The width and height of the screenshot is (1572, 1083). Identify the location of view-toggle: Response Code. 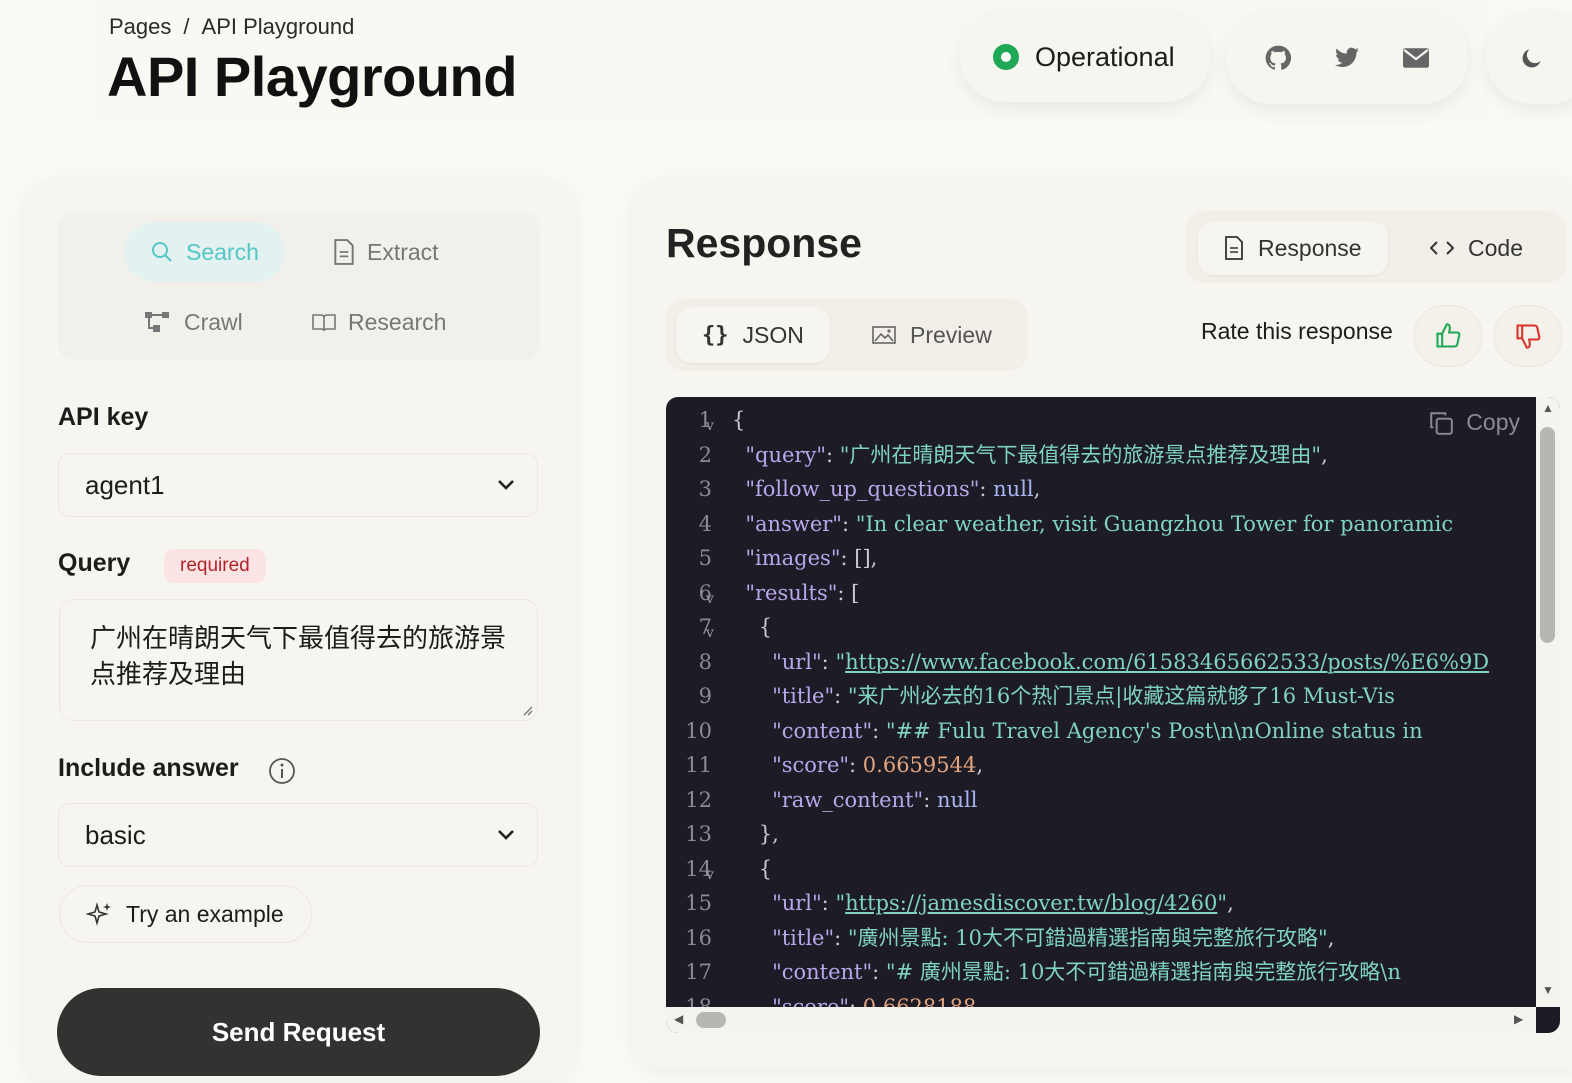
(1376, 247).